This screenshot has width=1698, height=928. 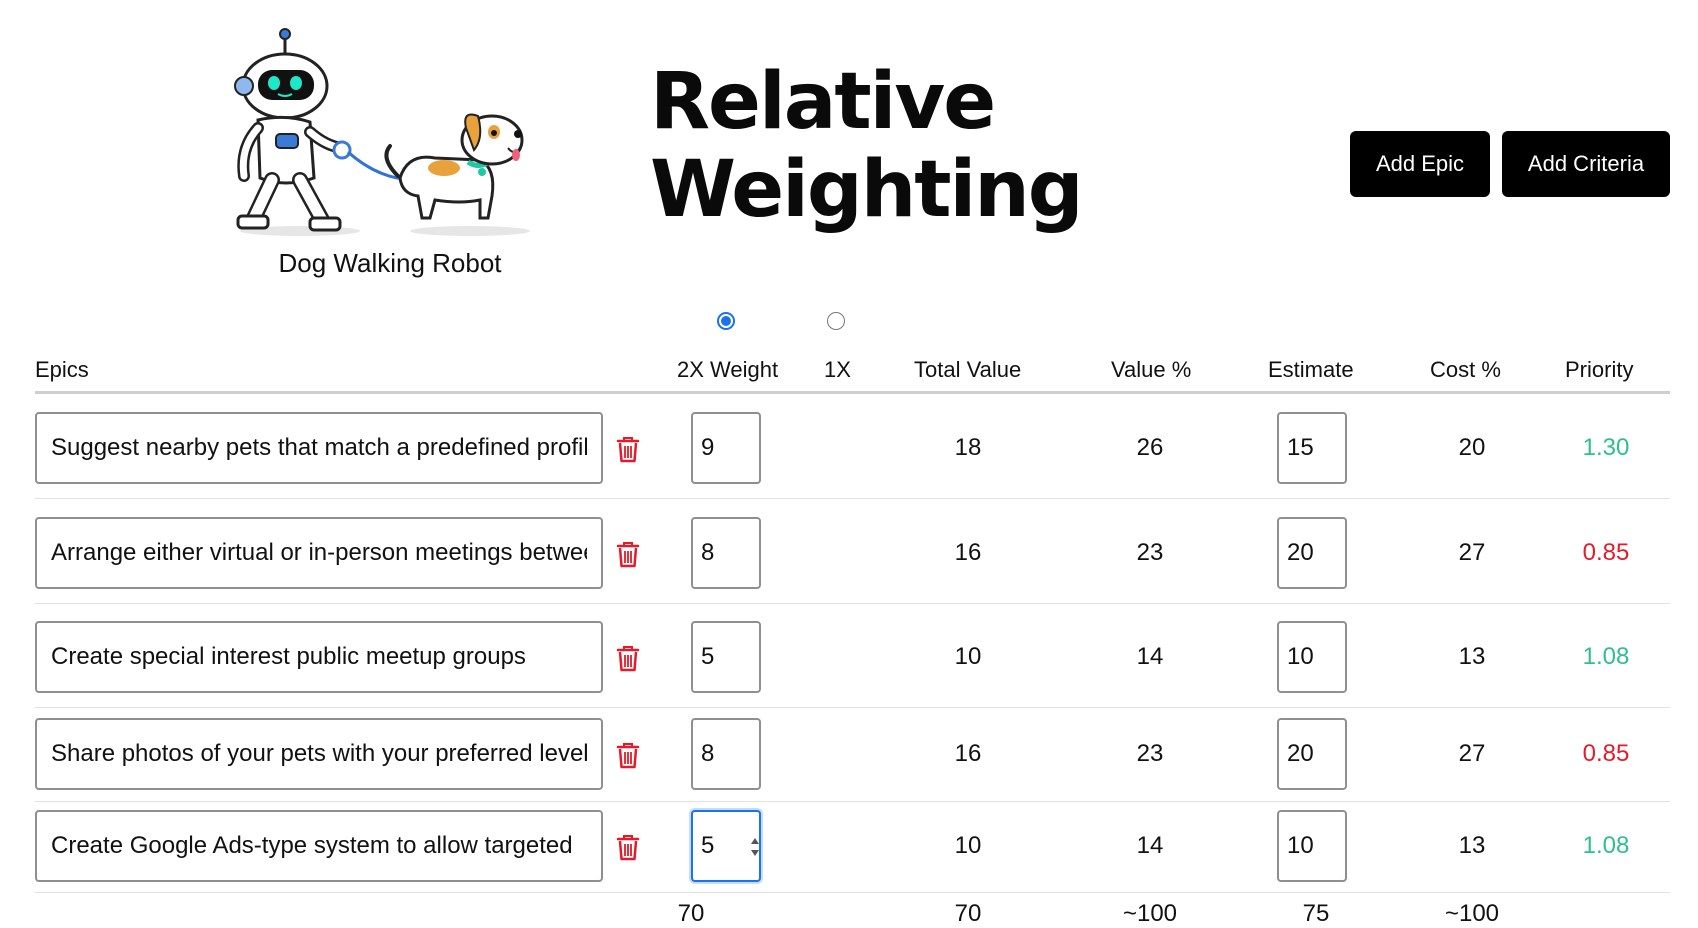 What do you see at coordinates (852, 392) in the screenshot?
I see `header-divider` at bounding box center [852, 392].